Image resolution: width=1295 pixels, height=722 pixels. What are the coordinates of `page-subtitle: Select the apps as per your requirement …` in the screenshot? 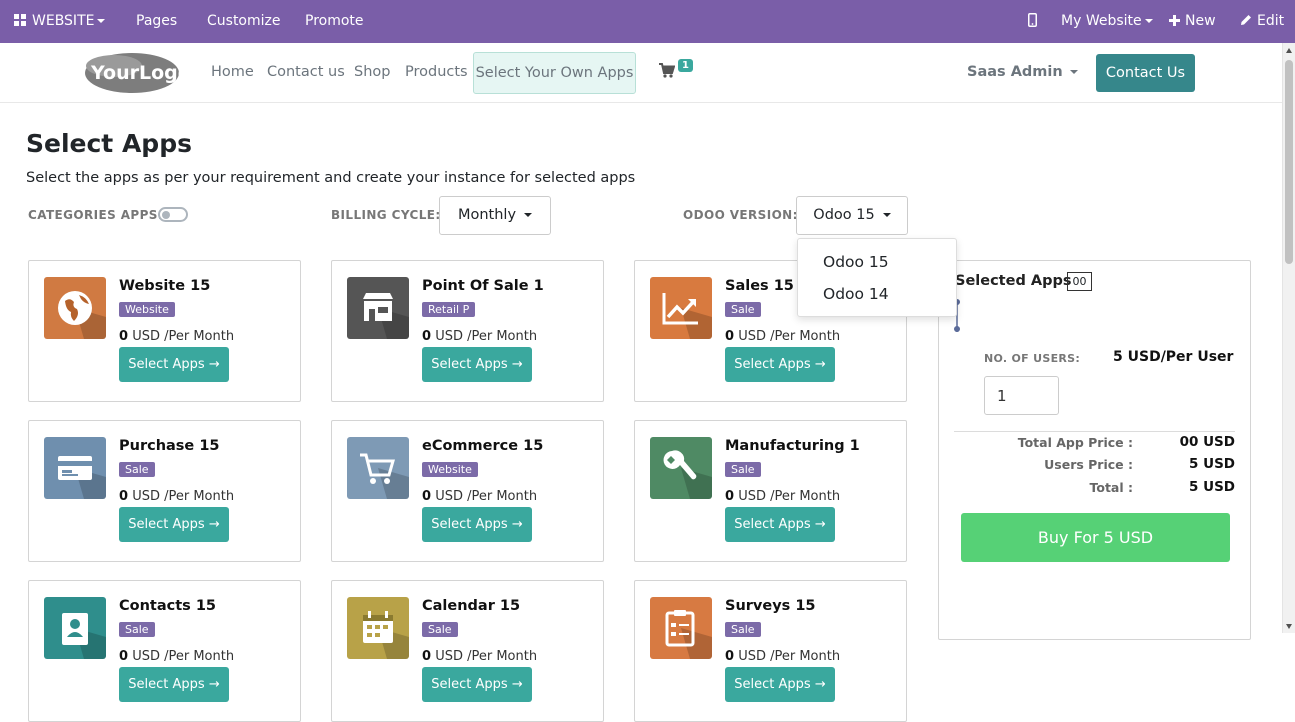 It's located at (331, 178).